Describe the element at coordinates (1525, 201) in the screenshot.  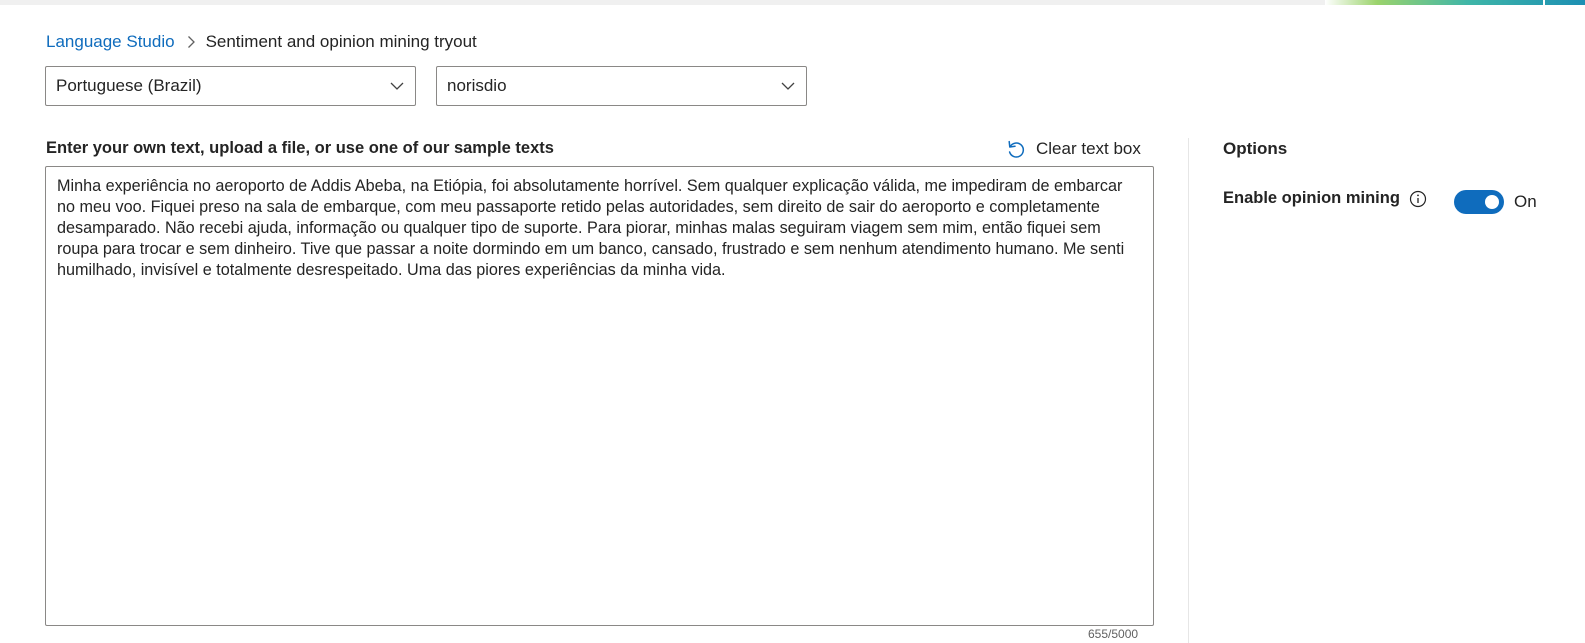
I see `opinion-mining-toggle-state: On` at that location.